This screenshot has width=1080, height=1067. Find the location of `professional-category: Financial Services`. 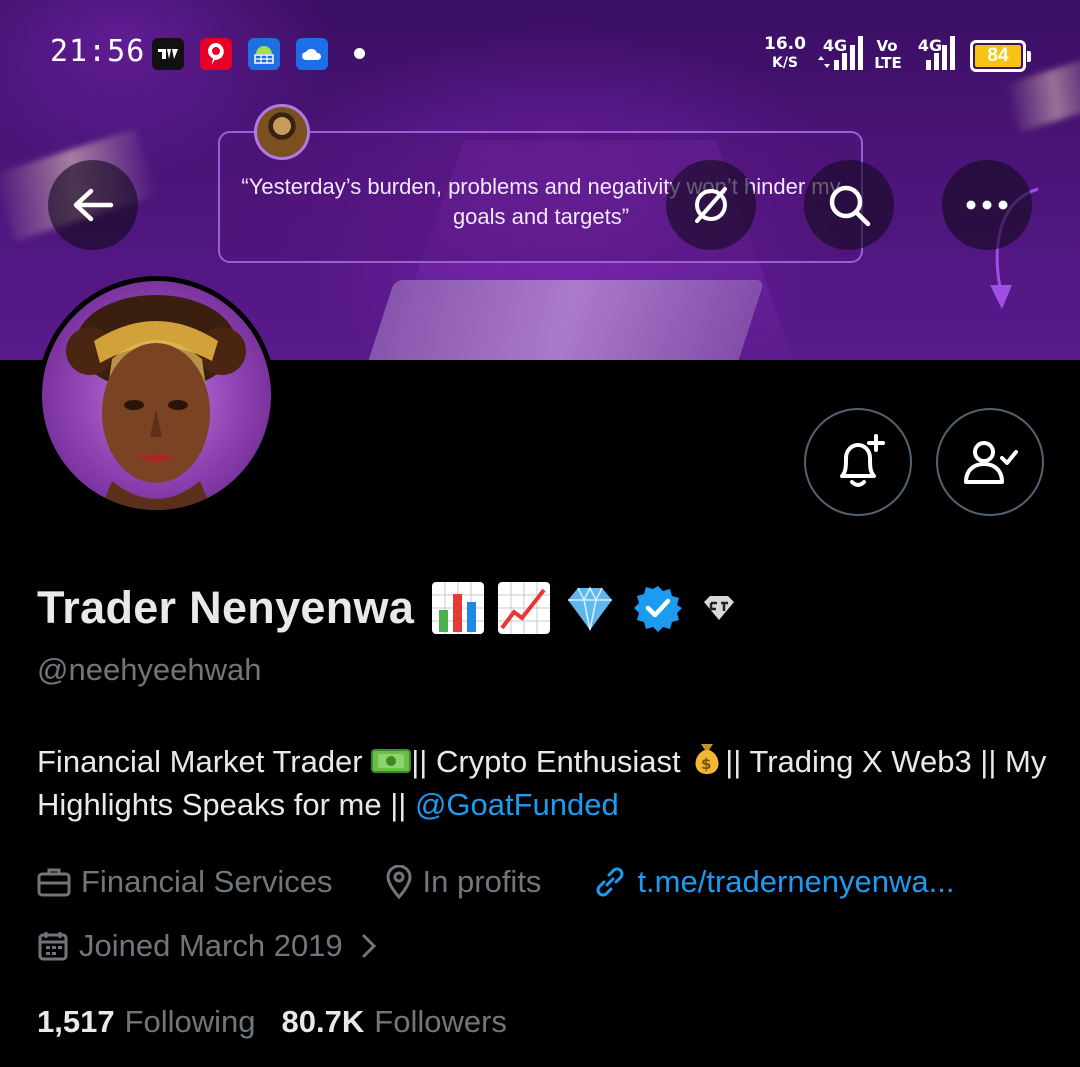

professional-category: Financial Services is located at coordinates (185, 882).